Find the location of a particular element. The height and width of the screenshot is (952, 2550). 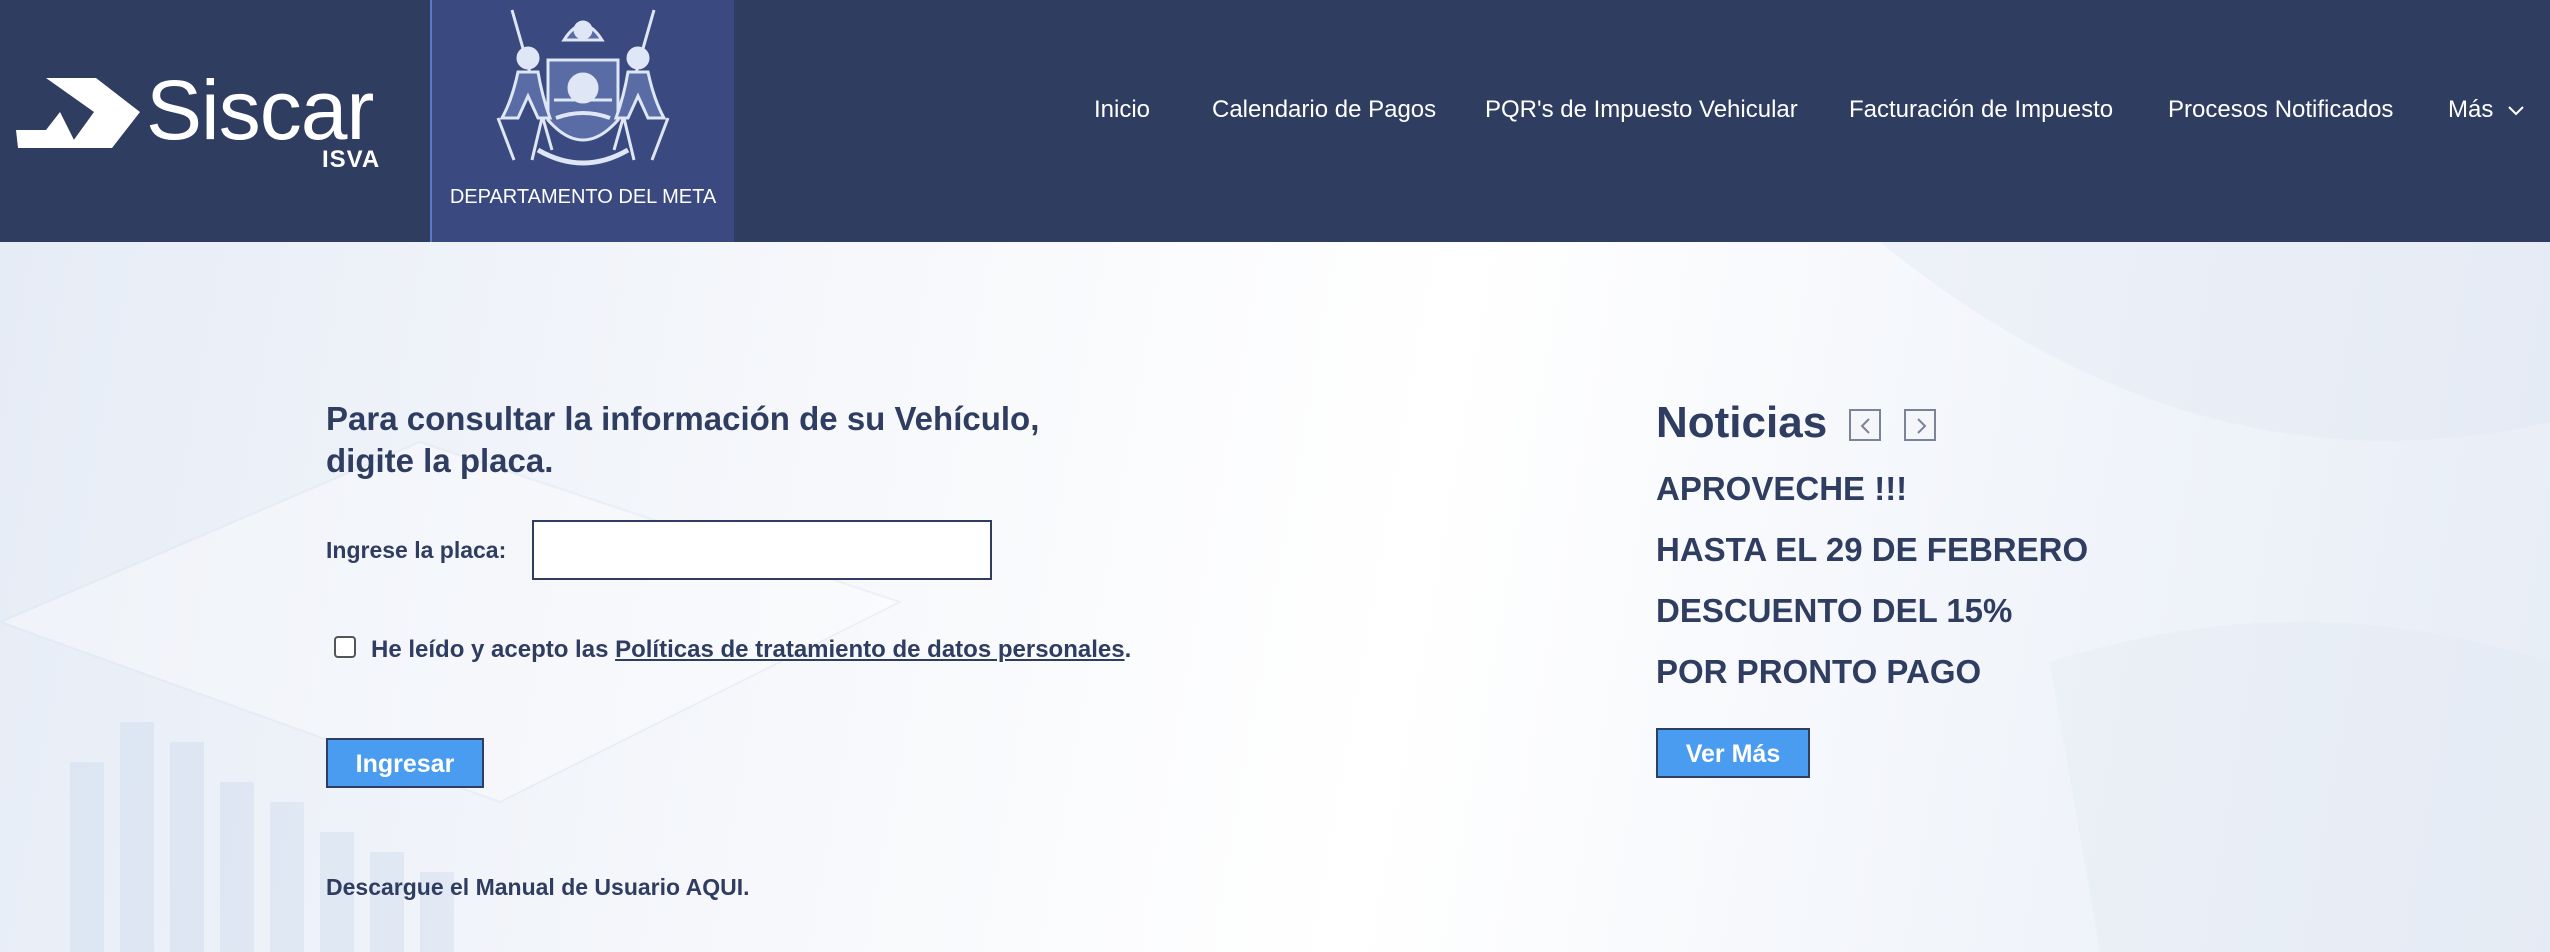

siscar-logo-icon is located at coordinates (78, 113).